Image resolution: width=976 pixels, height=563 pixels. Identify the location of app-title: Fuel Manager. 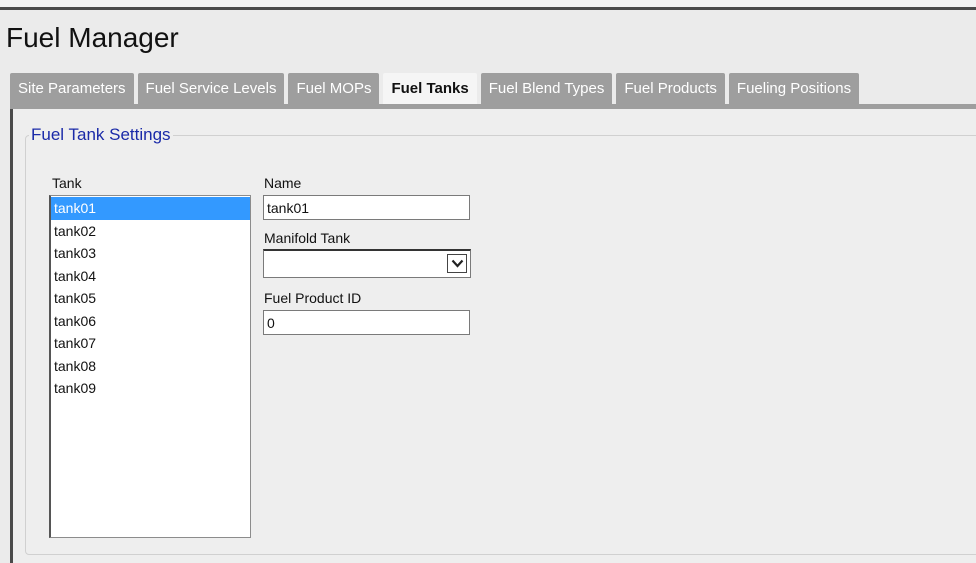
(92, 37).